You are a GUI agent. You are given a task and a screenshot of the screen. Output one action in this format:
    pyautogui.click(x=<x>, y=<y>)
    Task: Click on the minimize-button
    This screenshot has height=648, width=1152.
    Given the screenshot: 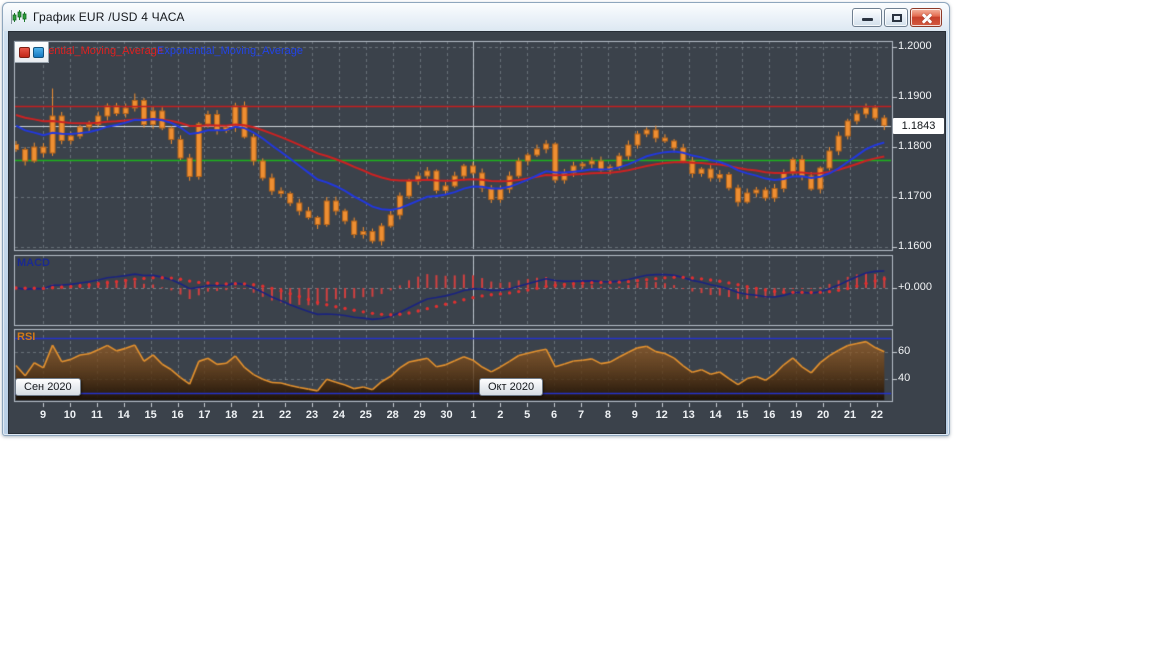 What is the action you would take?
    pyautogui.click(x=867, y=17)
    